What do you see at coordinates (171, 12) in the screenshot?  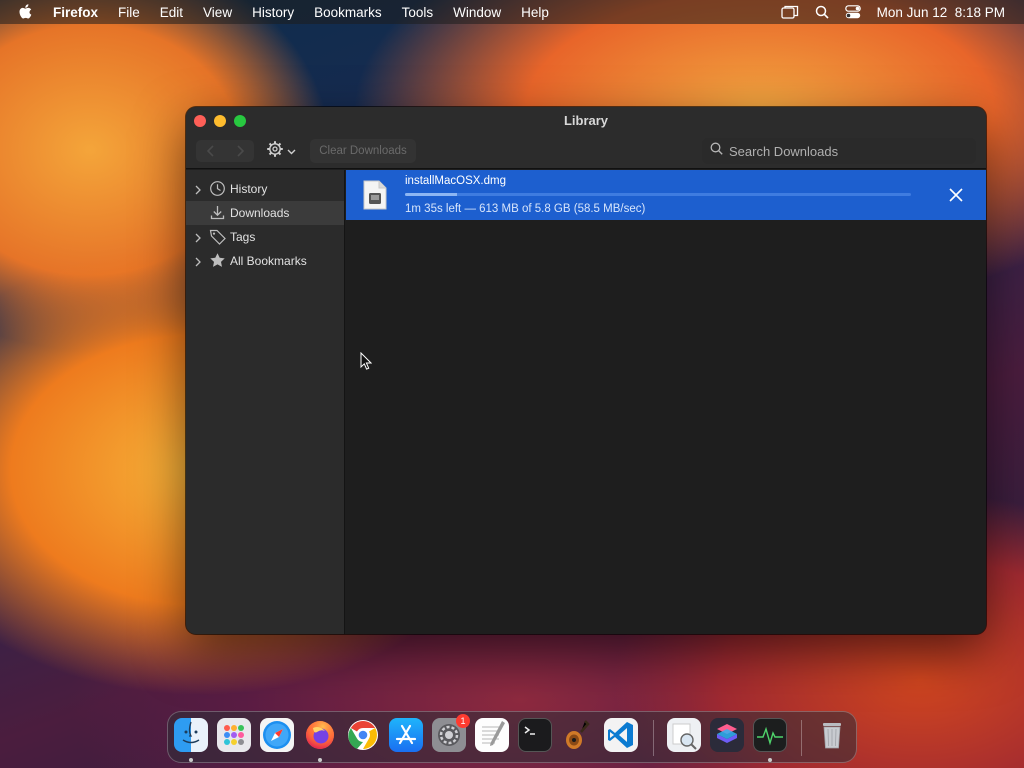 I see `menu-edit: Edit` at bounding box center [171, 12].